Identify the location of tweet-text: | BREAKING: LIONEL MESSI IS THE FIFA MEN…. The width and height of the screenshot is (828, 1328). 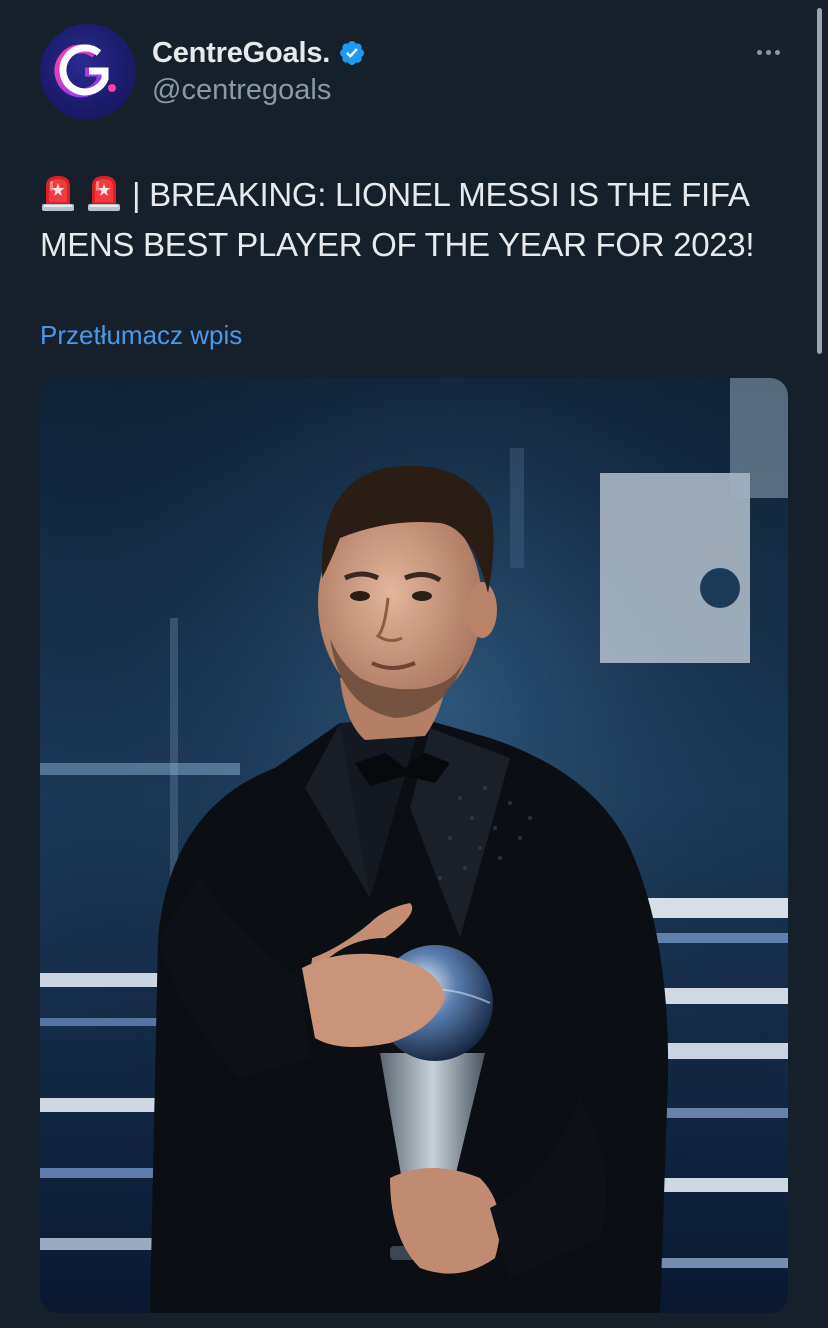
(415, 220).